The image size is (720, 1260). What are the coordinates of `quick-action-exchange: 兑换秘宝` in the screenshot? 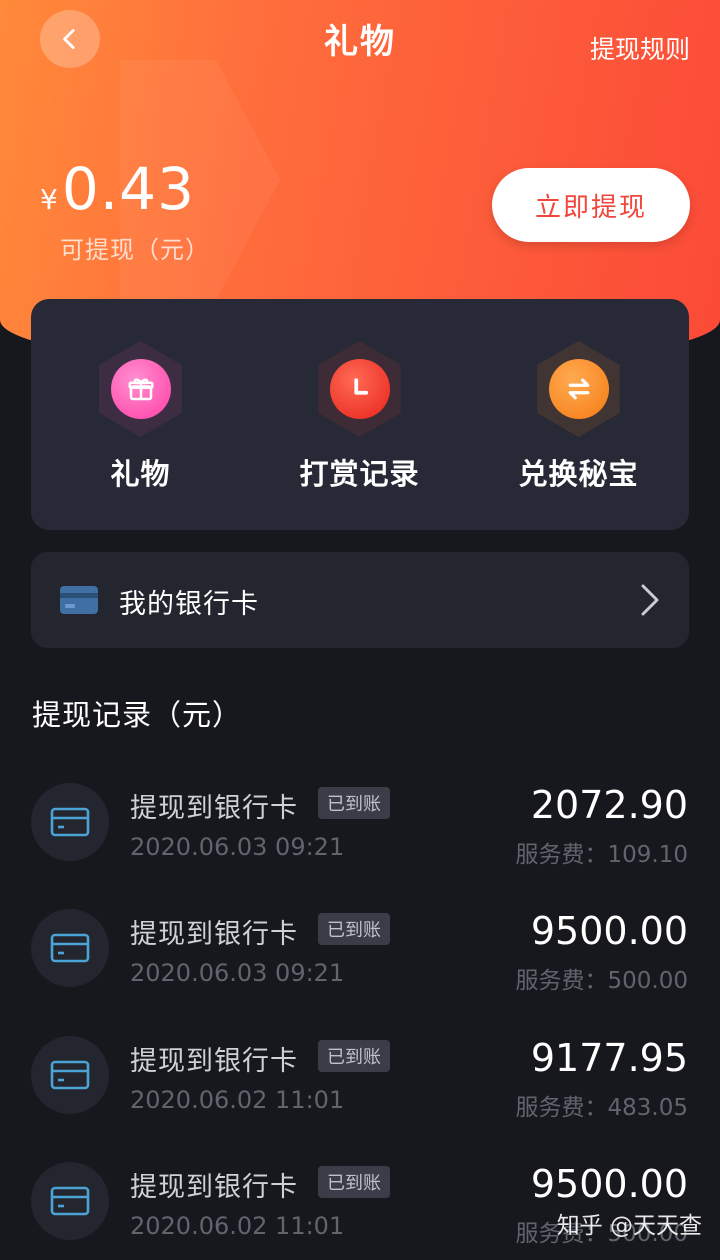 It's located at (578, 414).